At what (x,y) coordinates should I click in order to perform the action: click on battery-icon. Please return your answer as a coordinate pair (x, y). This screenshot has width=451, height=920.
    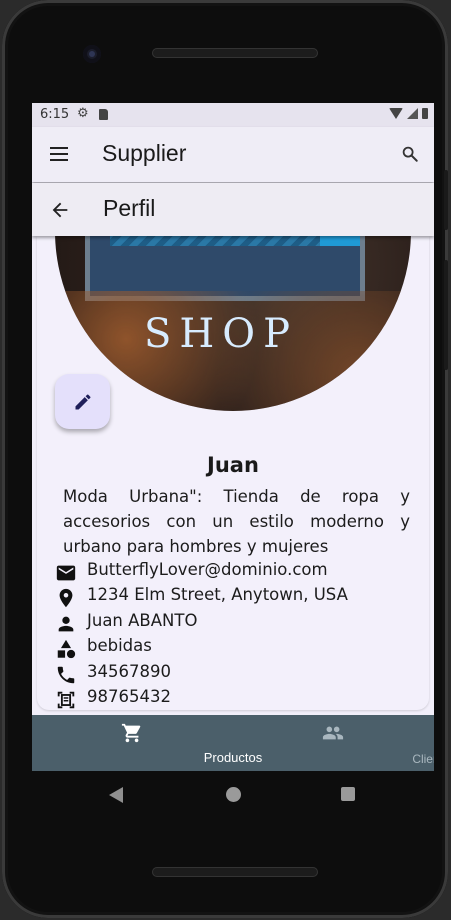
    Looking at the image, I should click on (425, 113).